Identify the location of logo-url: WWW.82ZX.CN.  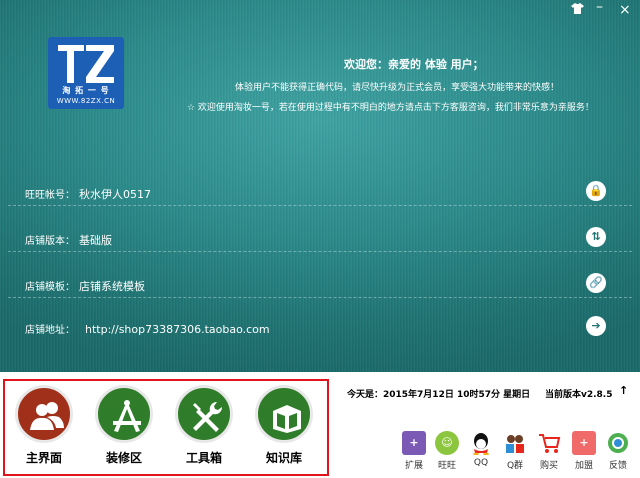
(86, 101).